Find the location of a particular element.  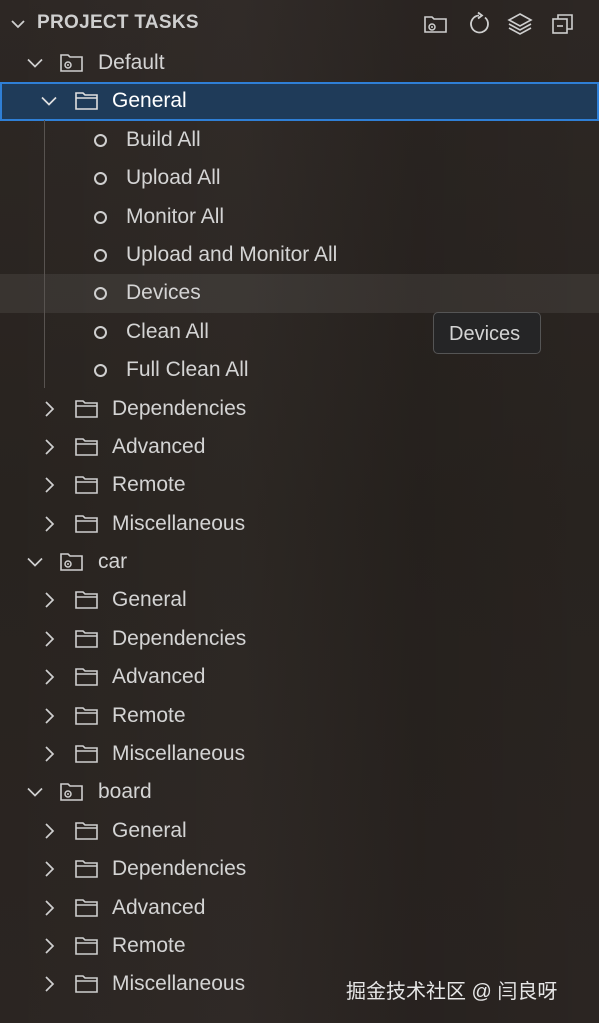

task-row-upload-all: Upload All is located at coordinates (299, 178).